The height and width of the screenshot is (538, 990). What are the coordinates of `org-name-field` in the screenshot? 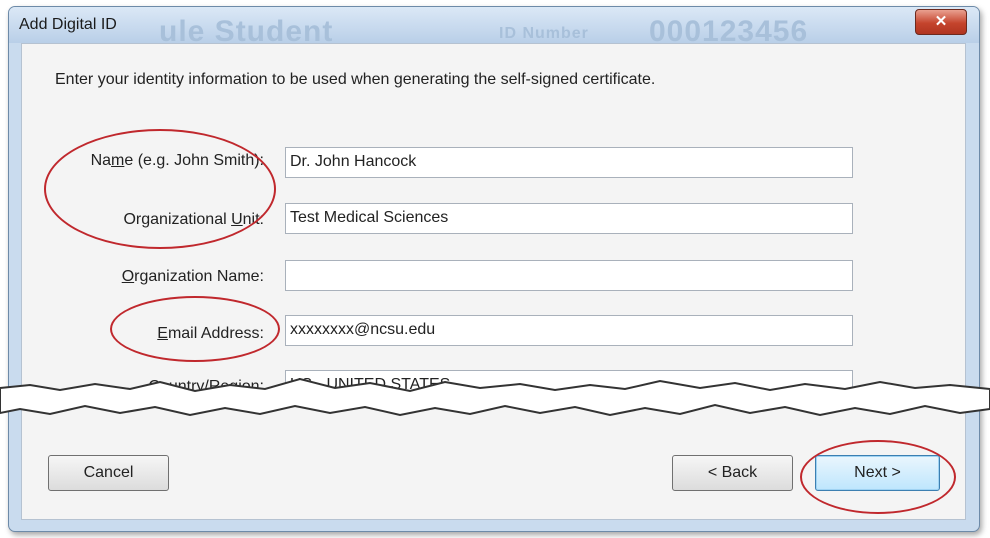 It's located at (569, 275).